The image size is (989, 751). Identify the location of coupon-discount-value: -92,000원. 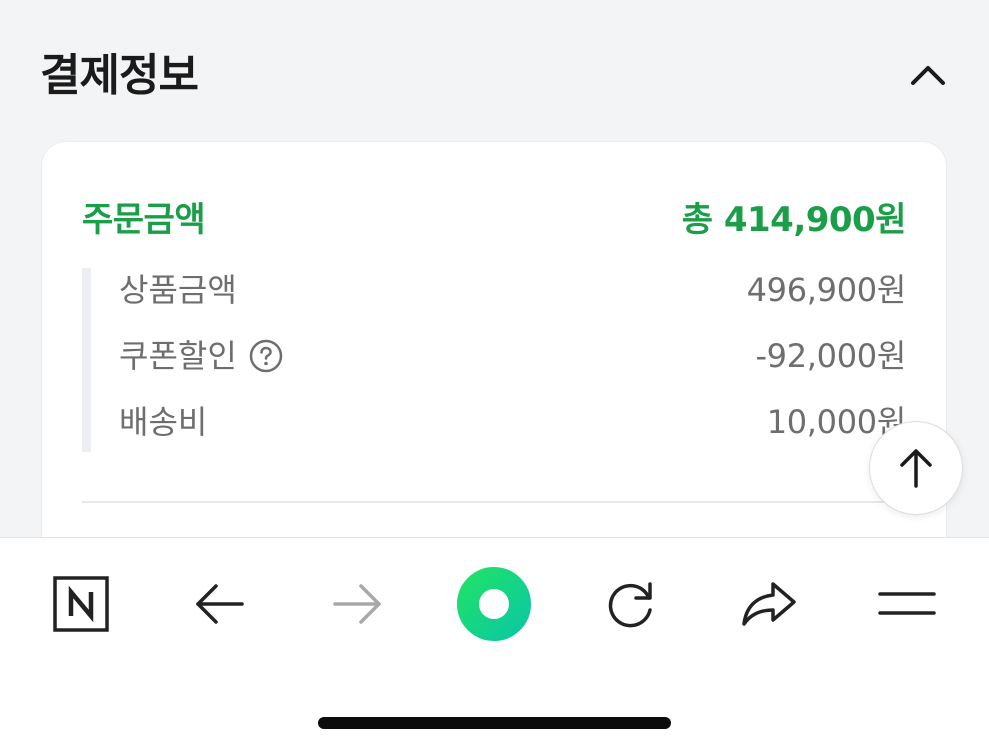
(830, 356).